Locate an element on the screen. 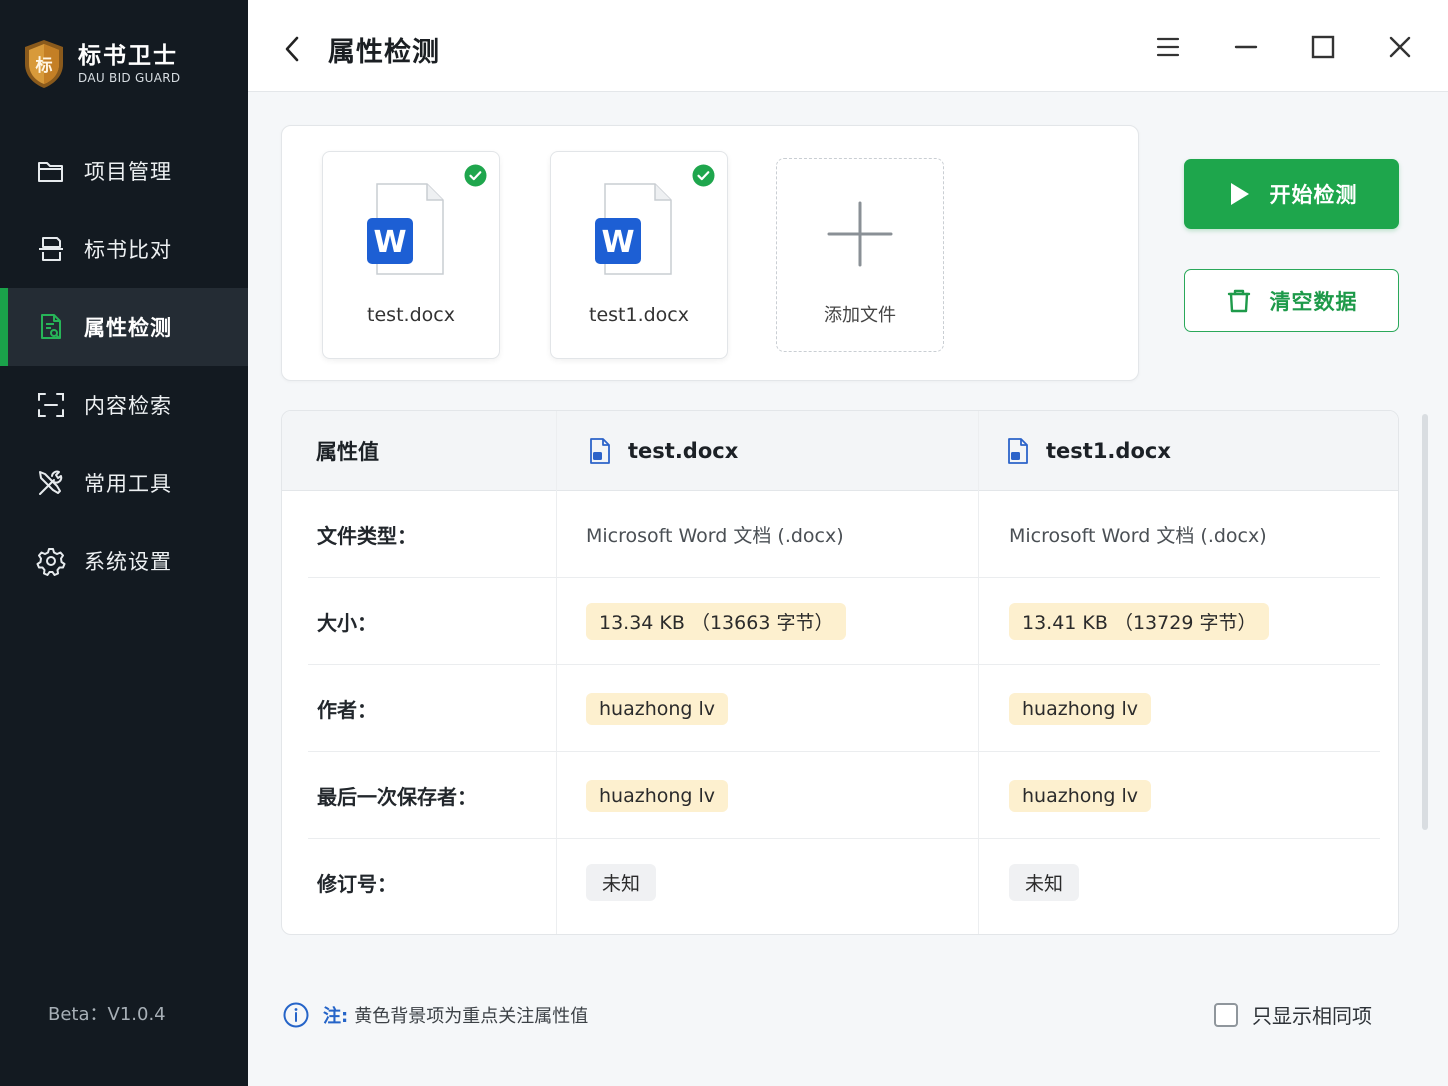 This screenshot has height=1086, width=1448. table-row-revision: 修订号： 未知 未知 is located at coordinates (840, 882).